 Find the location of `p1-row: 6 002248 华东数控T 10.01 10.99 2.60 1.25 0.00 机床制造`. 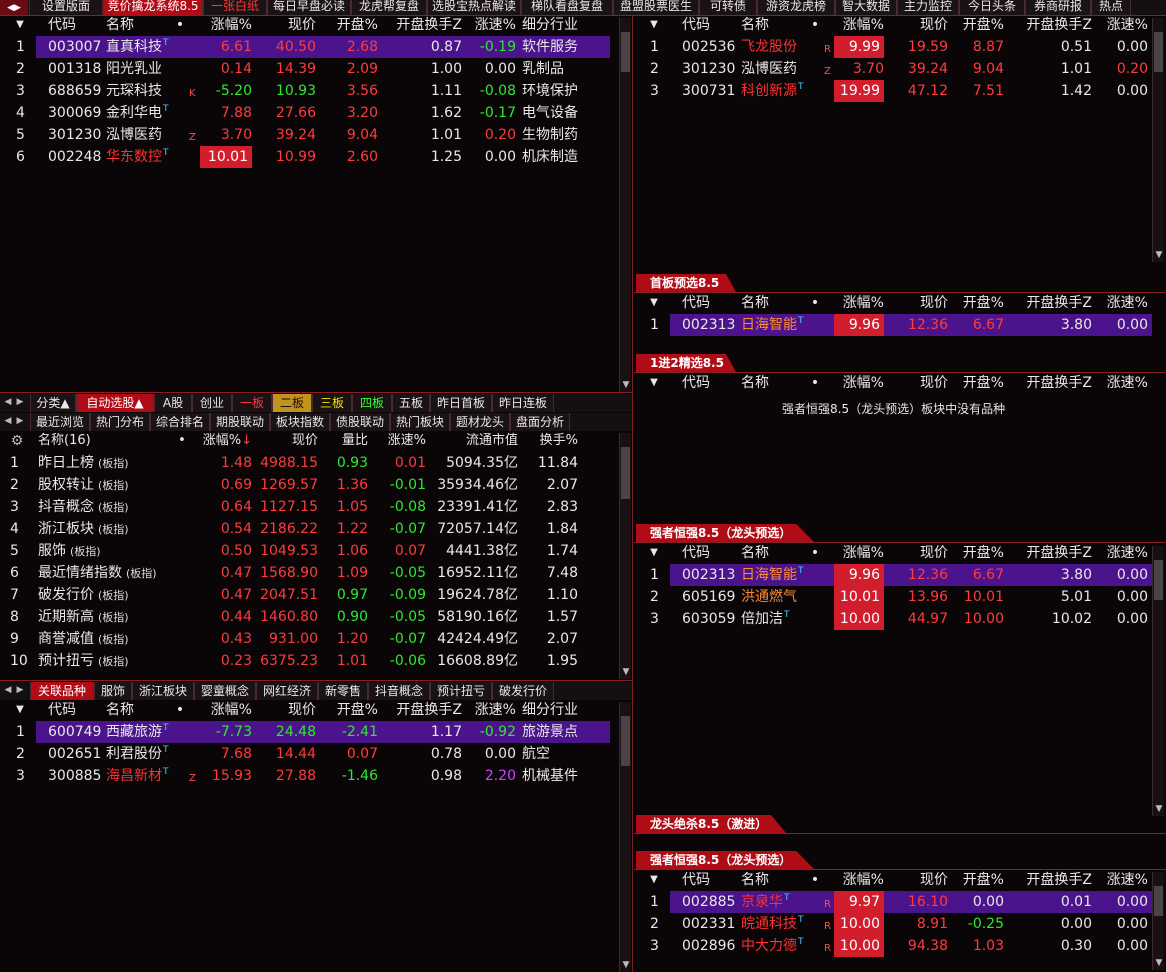

p1-row: 6 002248 华东数控T 10.01 10.99 2.60 1.25 0.00 机床制造 is located at coordinates (305, 157).